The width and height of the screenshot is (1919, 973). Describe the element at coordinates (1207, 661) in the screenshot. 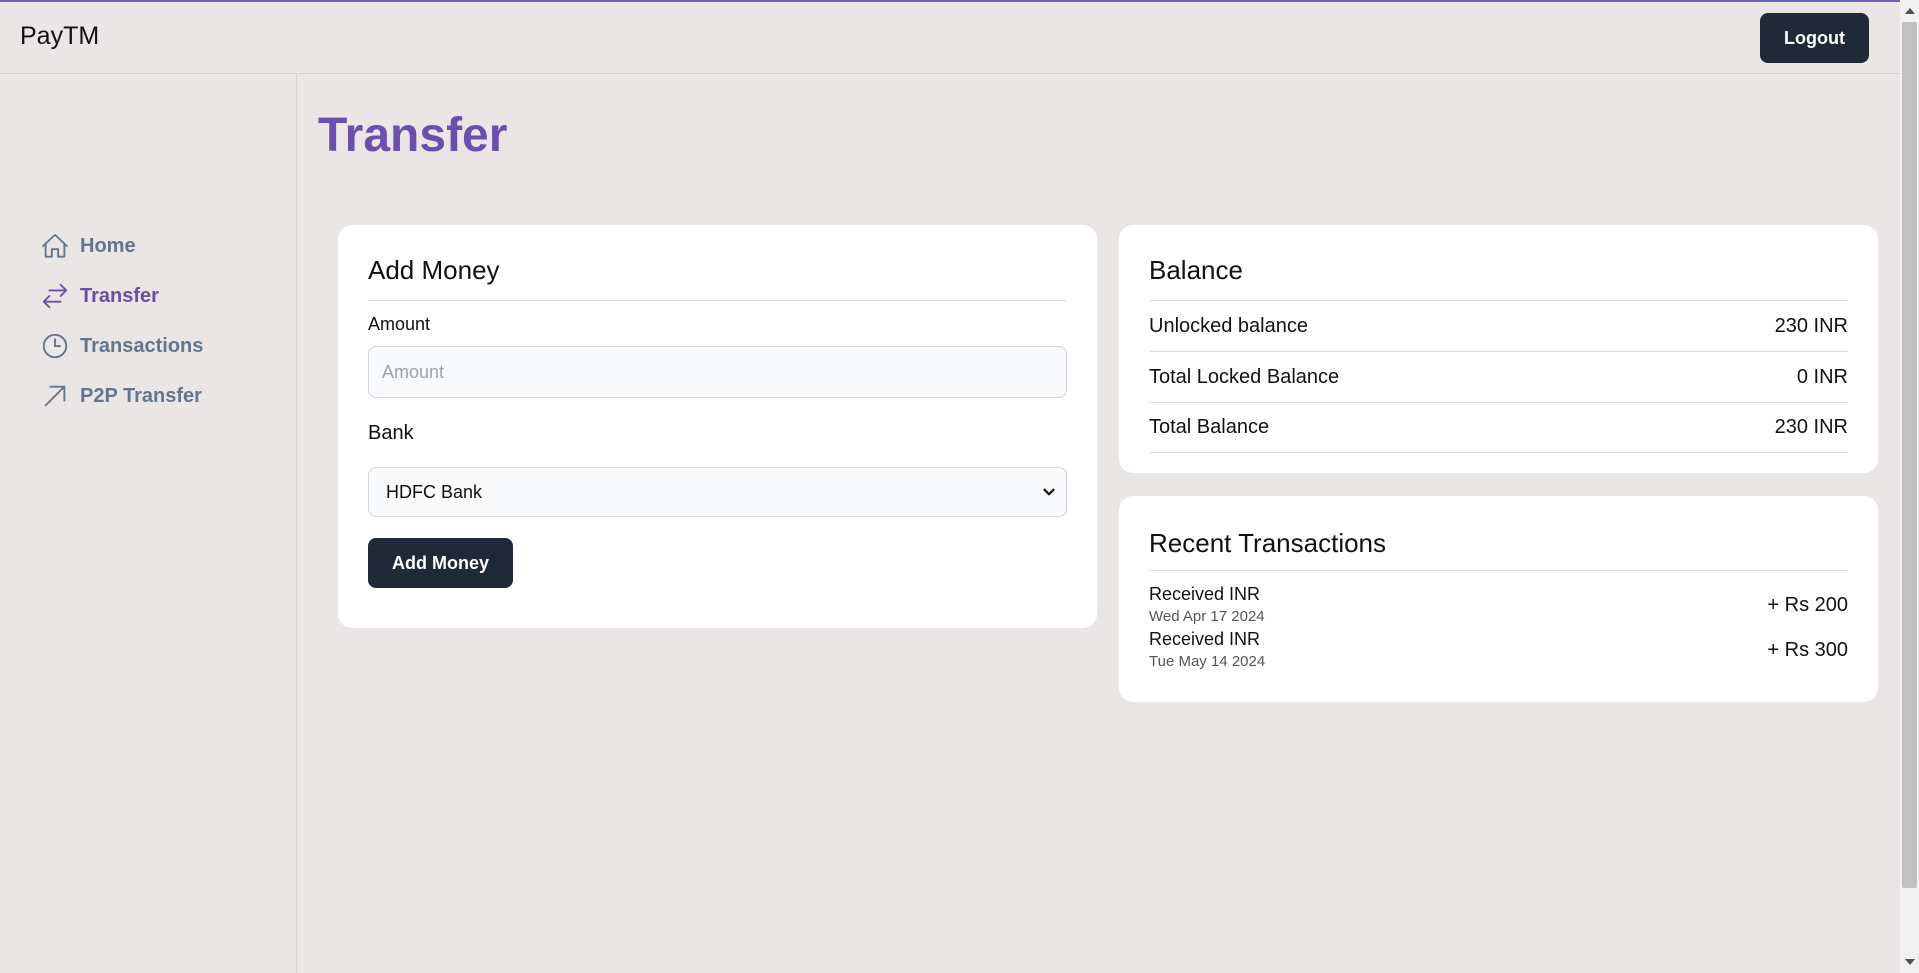

I see `transaction-date: Tue May 14 2024` at that location.